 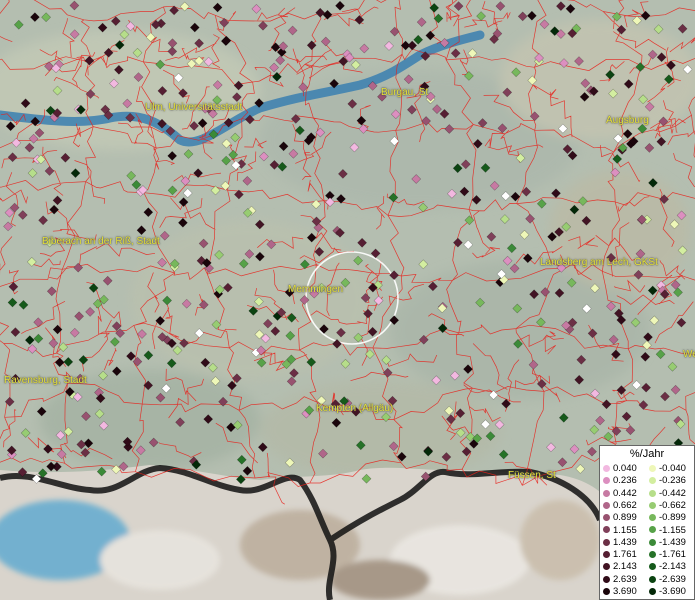 I want to click on legend-entry-negative: -0.040, so click(x=667, y=468).